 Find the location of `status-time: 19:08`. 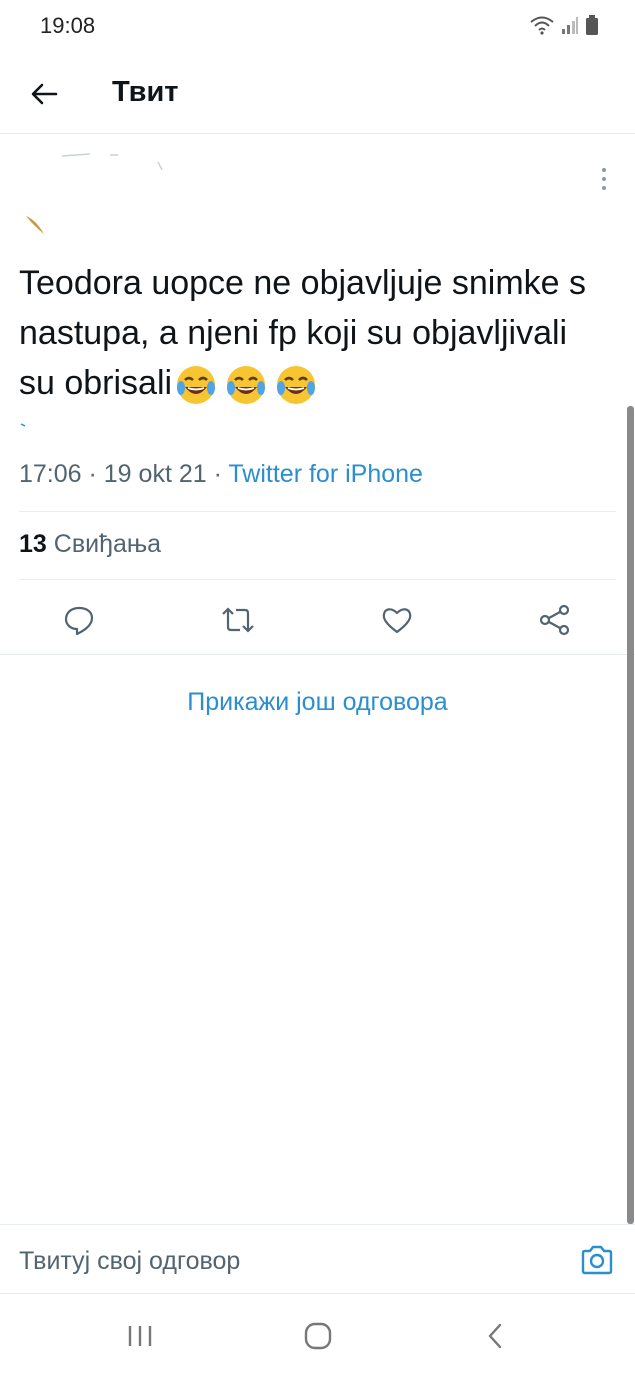

status-time: 19:08 is located at coordinates (68, 25).